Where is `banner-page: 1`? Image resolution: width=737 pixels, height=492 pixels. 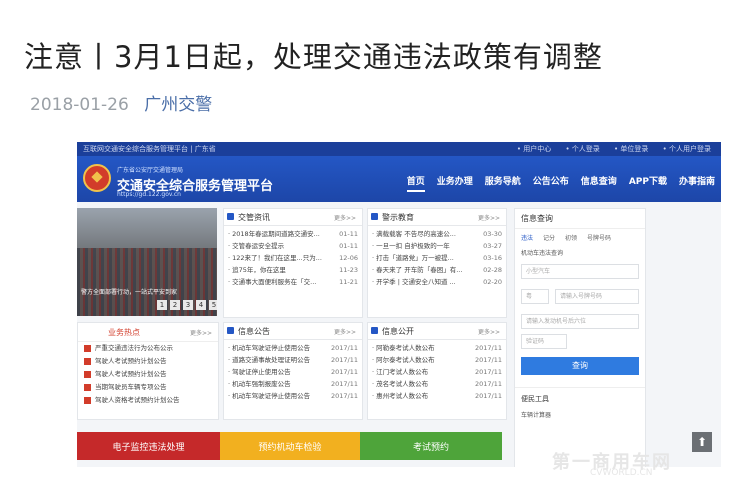 banner-page: 1 is located at coordinates (162, 305).